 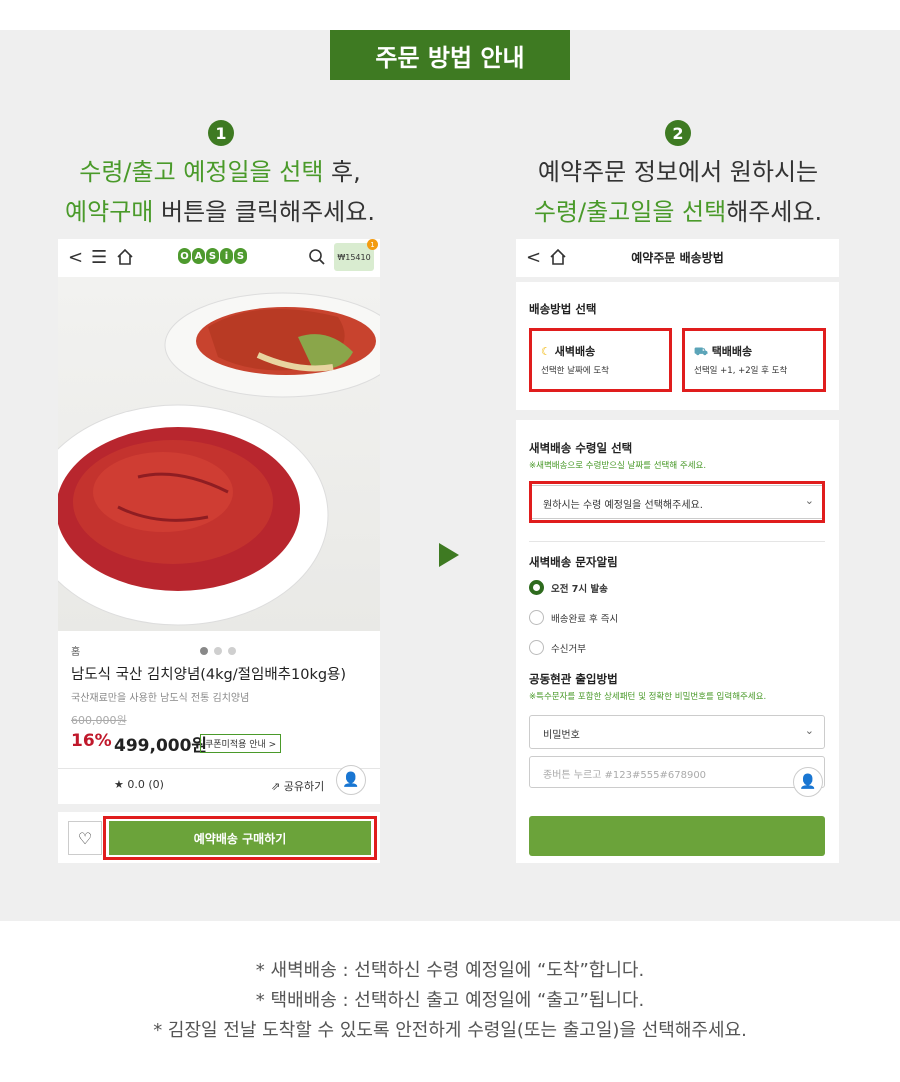 I want to click on section-note: ※새벽배송으로 수령받으실 날짜를 선택해 주세요., so click(x=618, y=466).